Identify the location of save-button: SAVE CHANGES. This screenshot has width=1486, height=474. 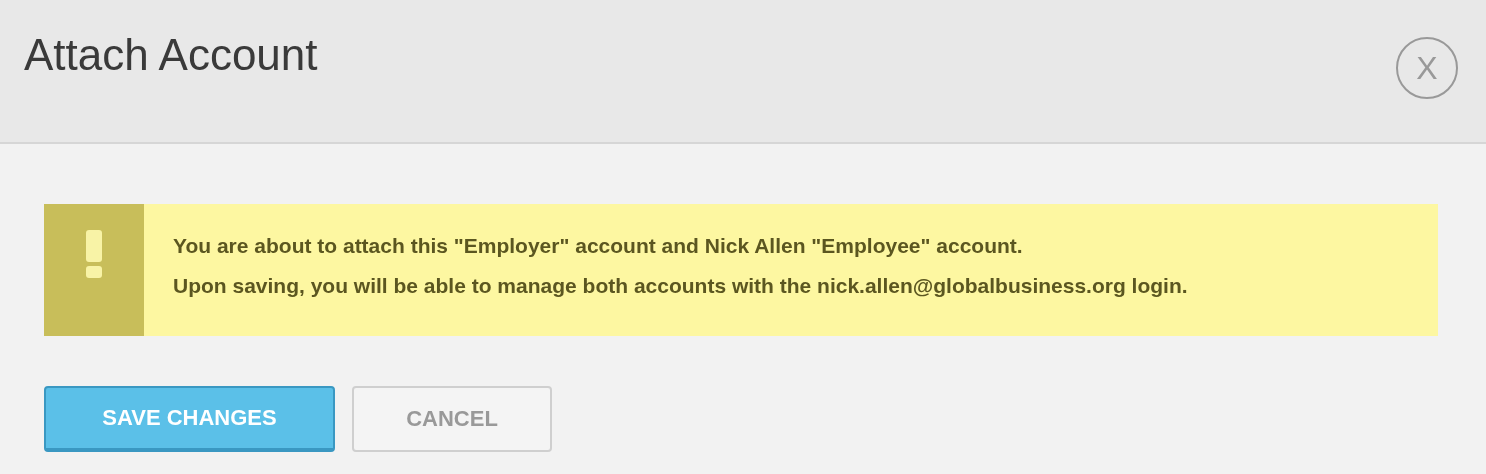
(189, 419).